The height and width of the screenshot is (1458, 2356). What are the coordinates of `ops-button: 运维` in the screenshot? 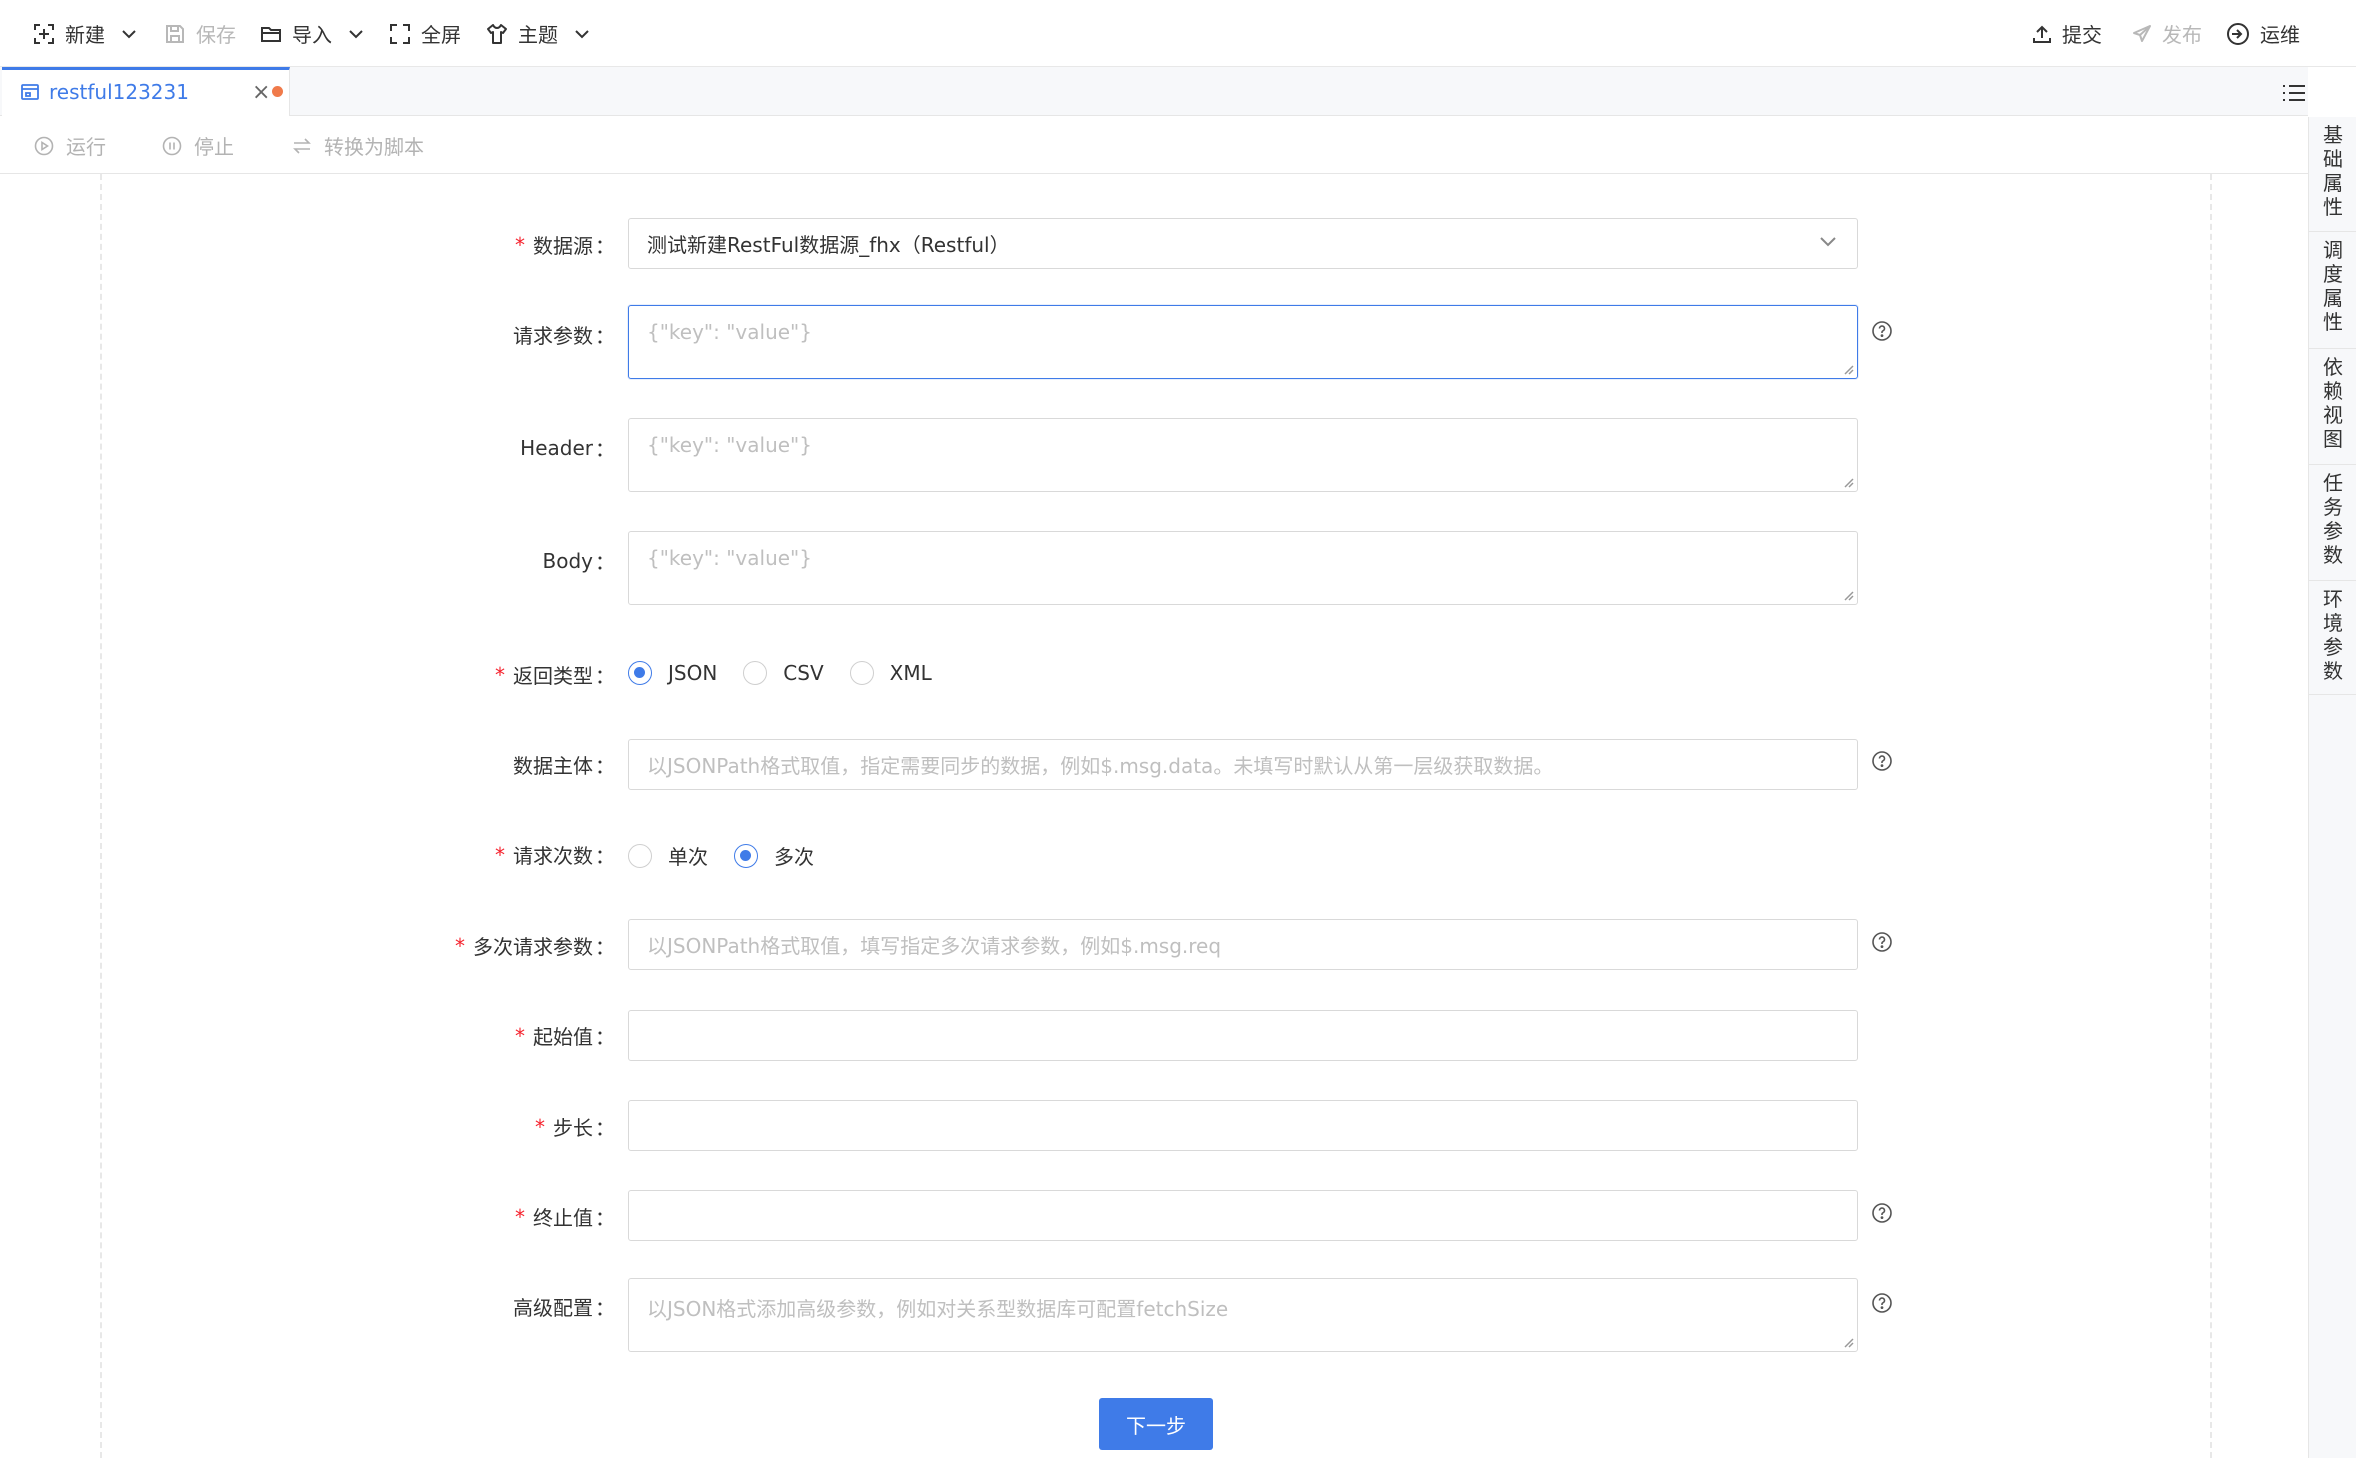 It's located at (2263, 33).